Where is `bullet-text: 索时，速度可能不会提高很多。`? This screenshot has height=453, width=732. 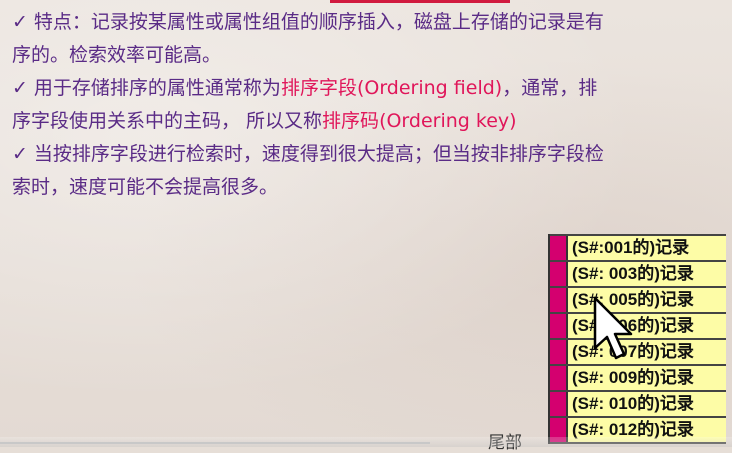
bullet-text: 索时，速度可能不会提高很多。 is located at coordinates (145, 187).